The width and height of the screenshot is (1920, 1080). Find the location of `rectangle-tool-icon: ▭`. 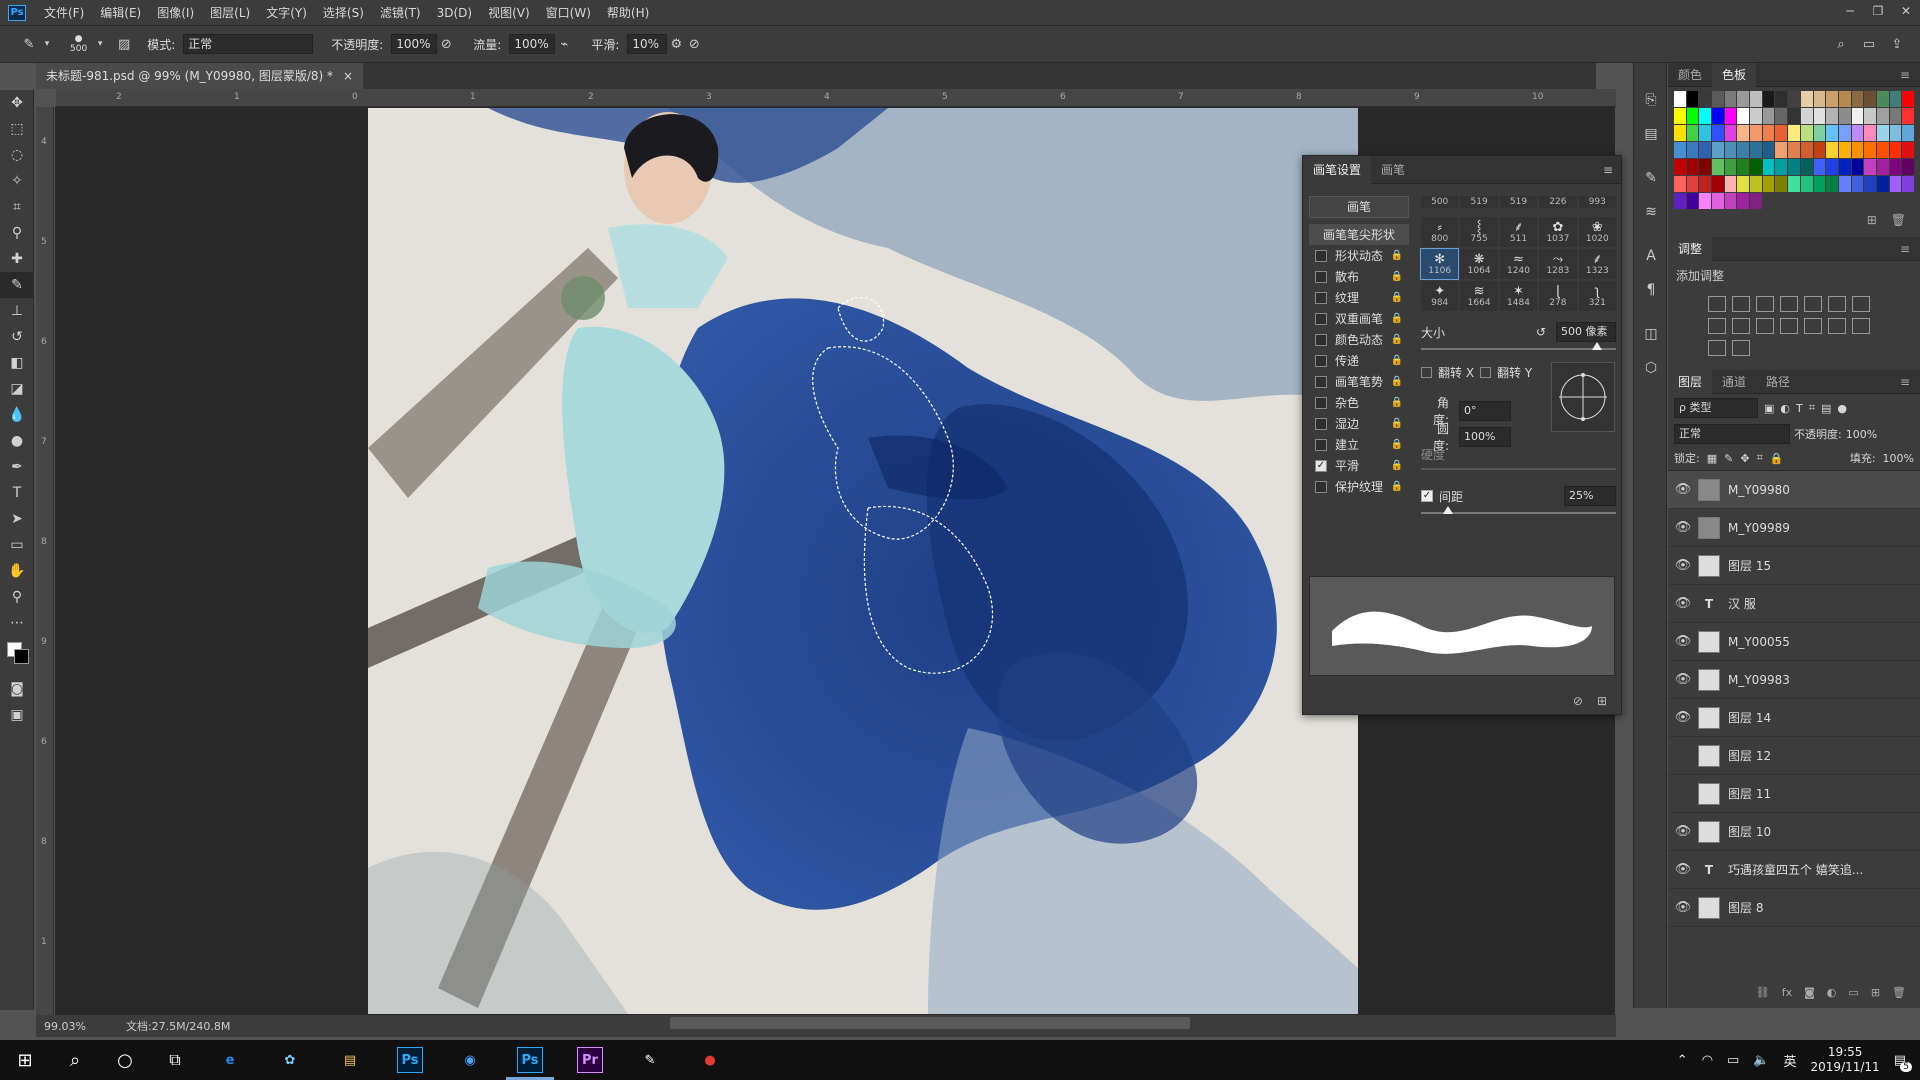

rectangle-tool-icon: ▭ is located at coordinates (17, 545).